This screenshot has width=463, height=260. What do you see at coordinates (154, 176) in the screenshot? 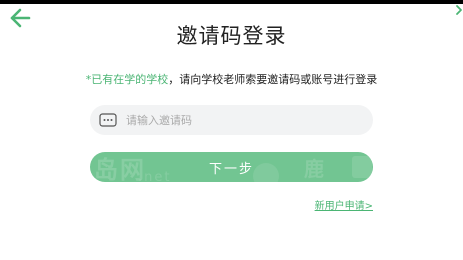
I see `svg-text: .net` at bounding box center [154, 176].